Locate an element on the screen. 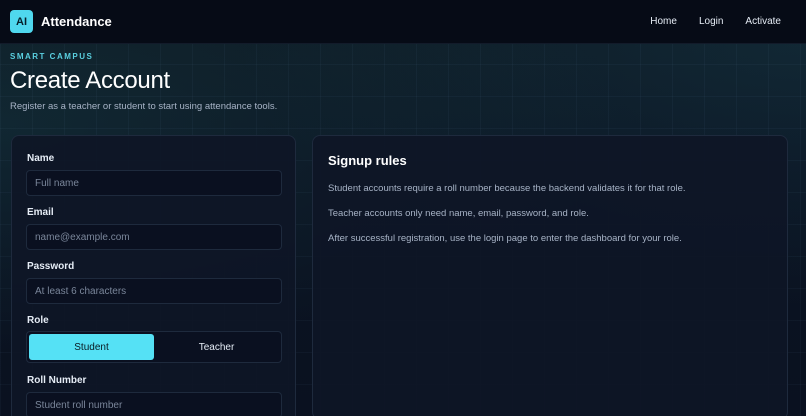 The image size is (806, 416). top-navbar: AI Attendance Home Login Activate is located at coordinates (403, 22).